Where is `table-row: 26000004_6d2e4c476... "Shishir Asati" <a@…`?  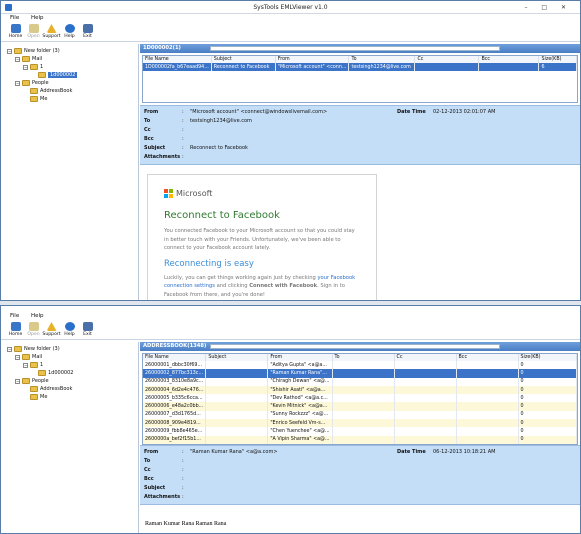 table-row: 26000004_6d2e4c476... "Shishir Asati" <a@… is located at coordinates (360, 390).